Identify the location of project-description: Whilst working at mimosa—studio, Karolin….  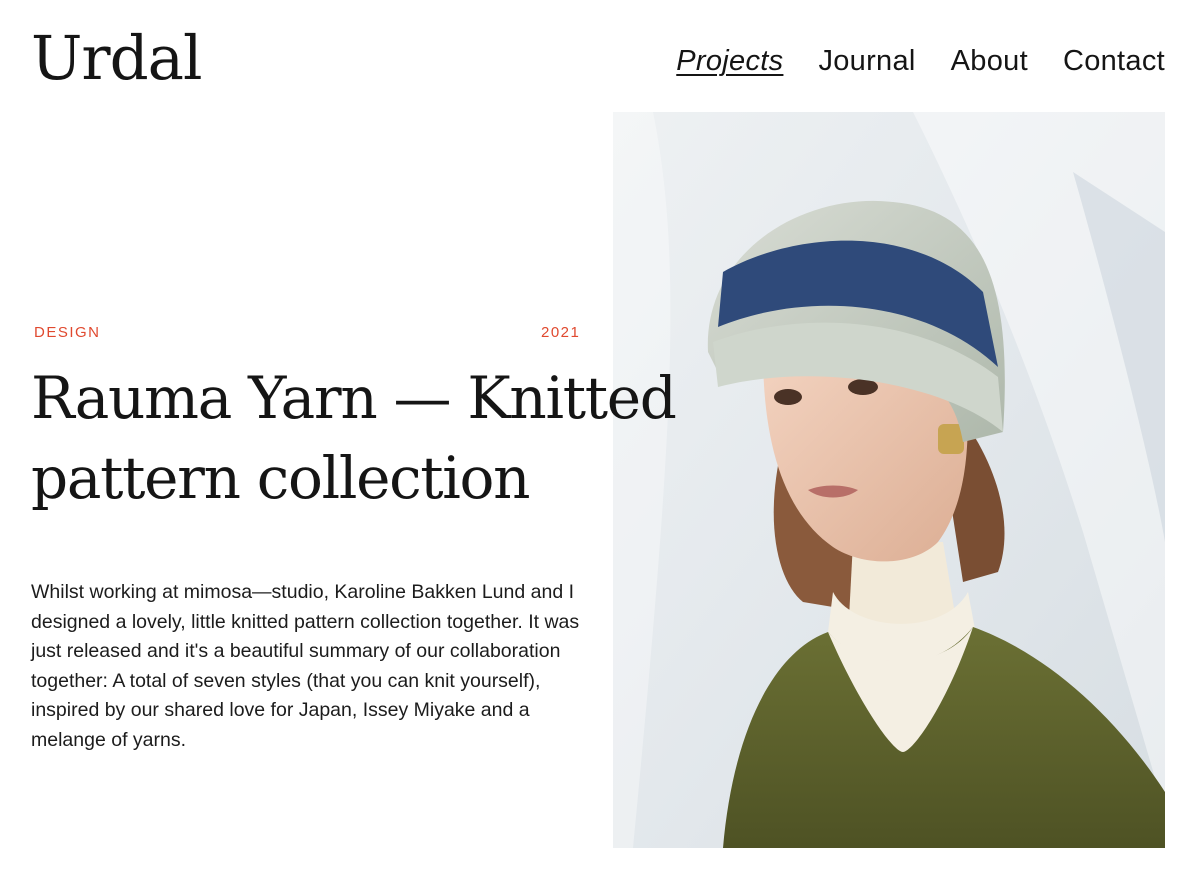
(305, 666).